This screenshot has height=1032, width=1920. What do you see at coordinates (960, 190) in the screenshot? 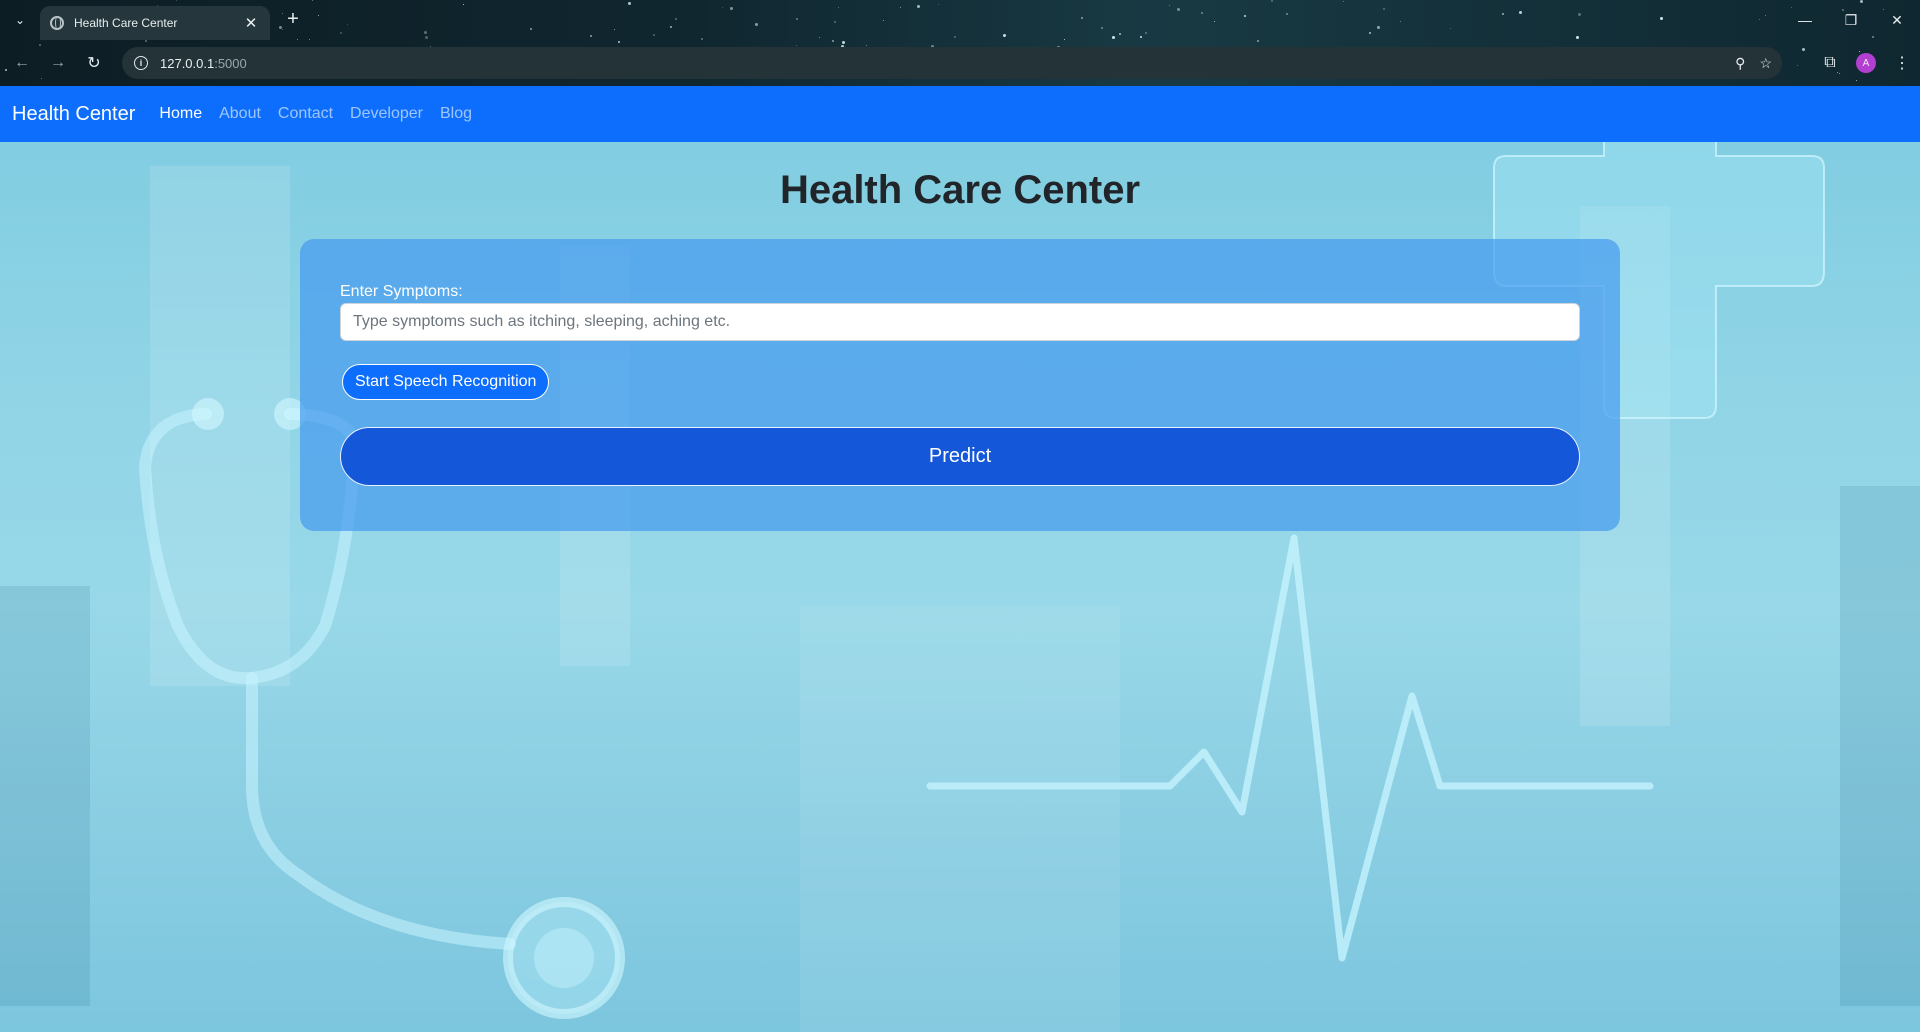
I see `page-title: Health Care Center` at bounding box center [960, 190].